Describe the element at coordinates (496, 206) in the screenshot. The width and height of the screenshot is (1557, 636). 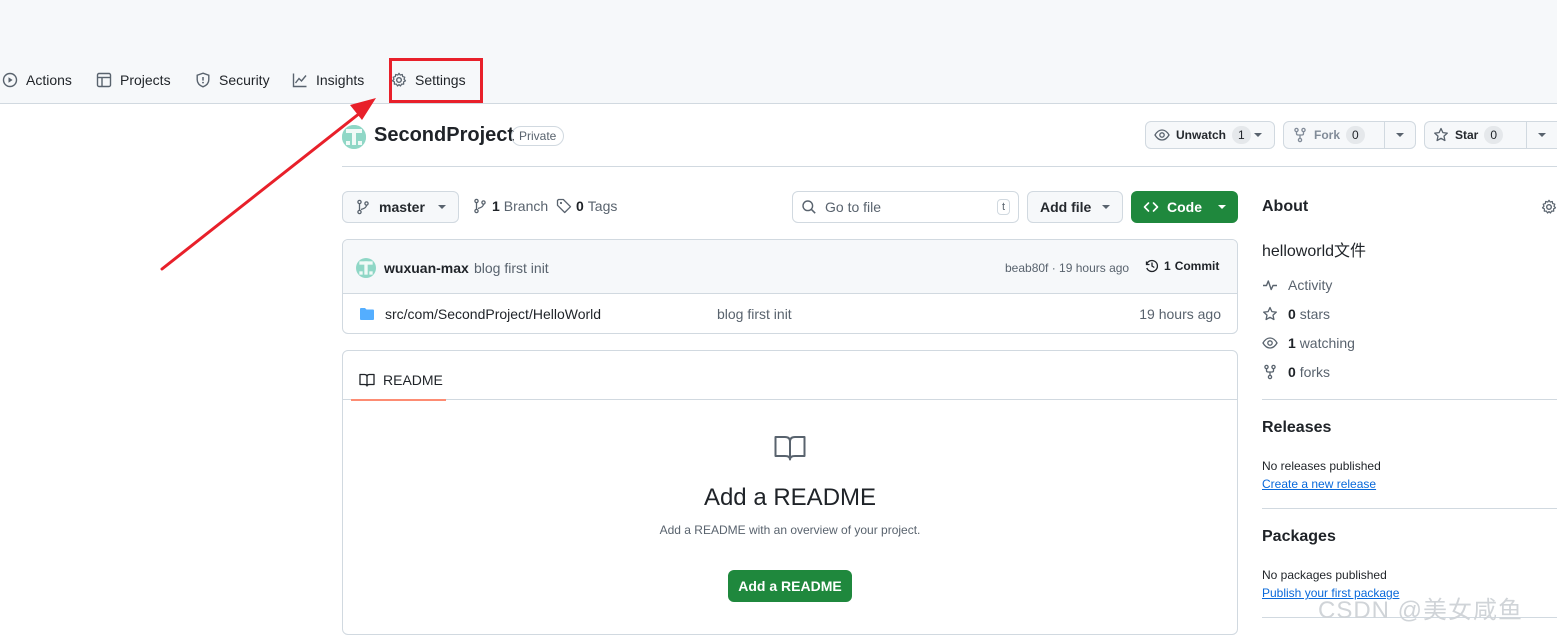
I see `branch-count: 1` at that location.